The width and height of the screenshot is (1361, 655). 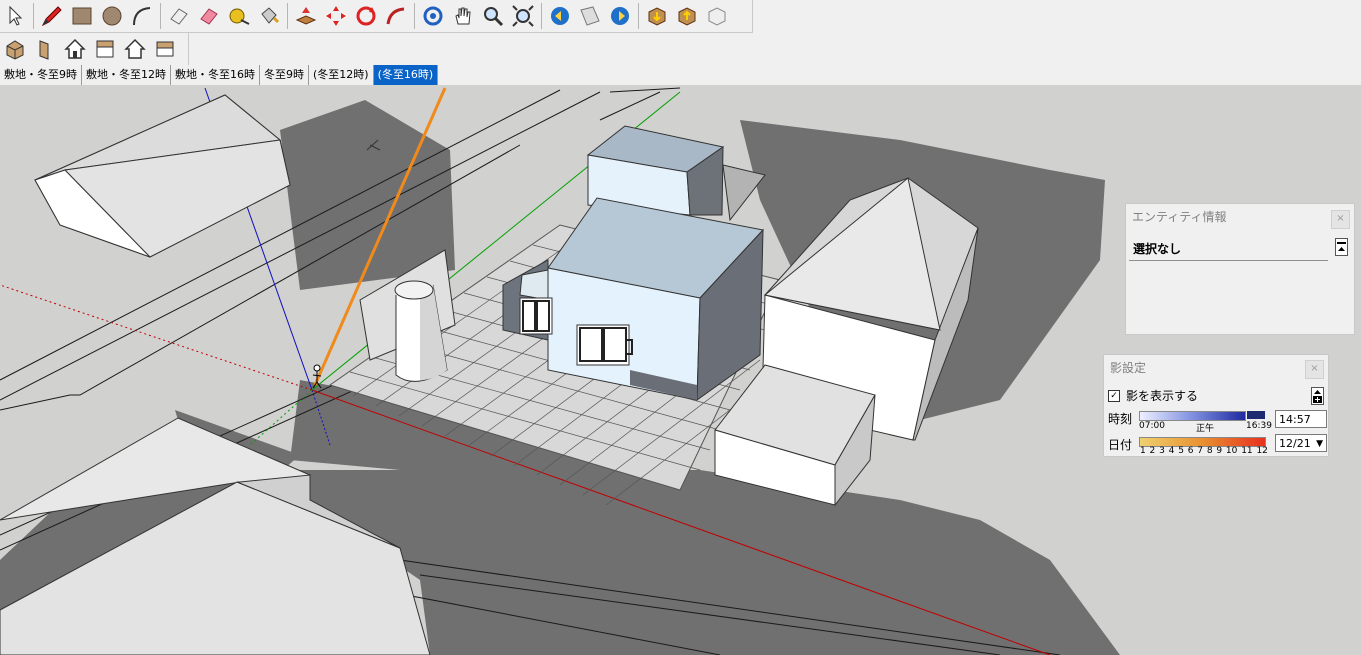 I want to click on move-icon, so click(x=336, y=16).